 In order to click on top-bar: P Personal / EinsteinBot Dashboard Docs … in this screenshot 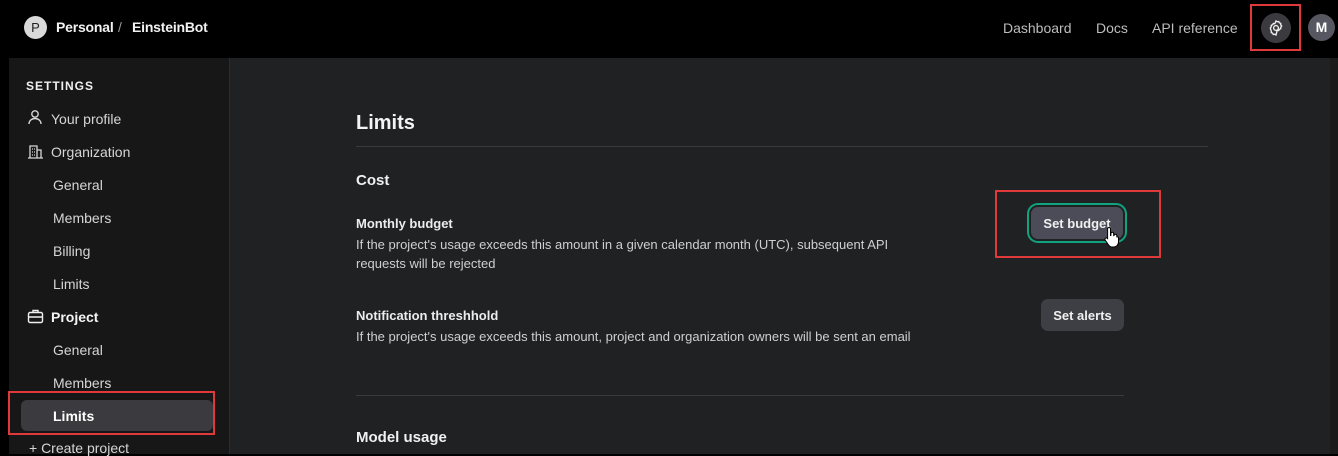, I will do `click(669, 29)`.